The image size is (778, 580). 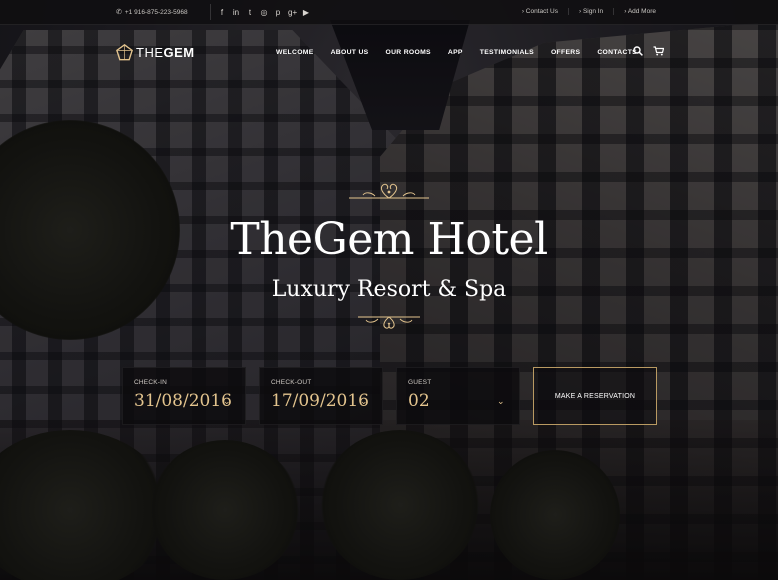 What do you see at coordinates (124, 52) in the screenshot?
I see `gem-logo-icon` at bounding box center [124, 52].